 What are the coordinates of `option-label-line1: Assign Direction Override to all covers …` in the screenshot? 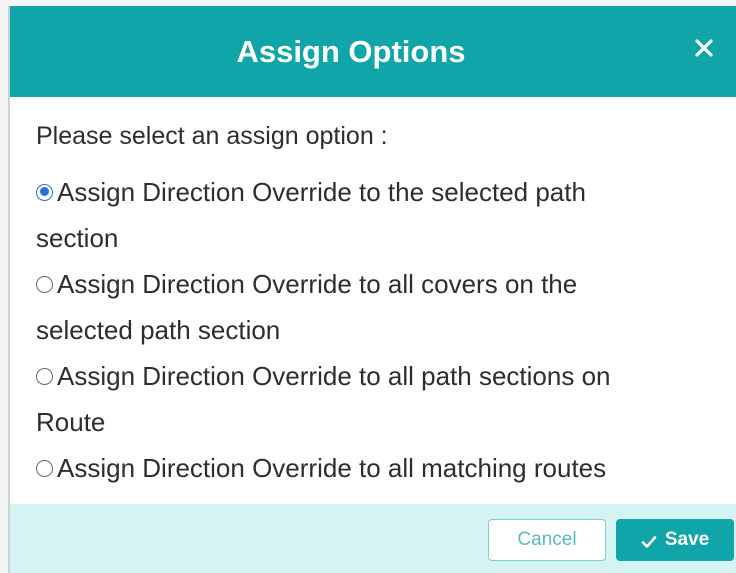 It's located at (317, 284).